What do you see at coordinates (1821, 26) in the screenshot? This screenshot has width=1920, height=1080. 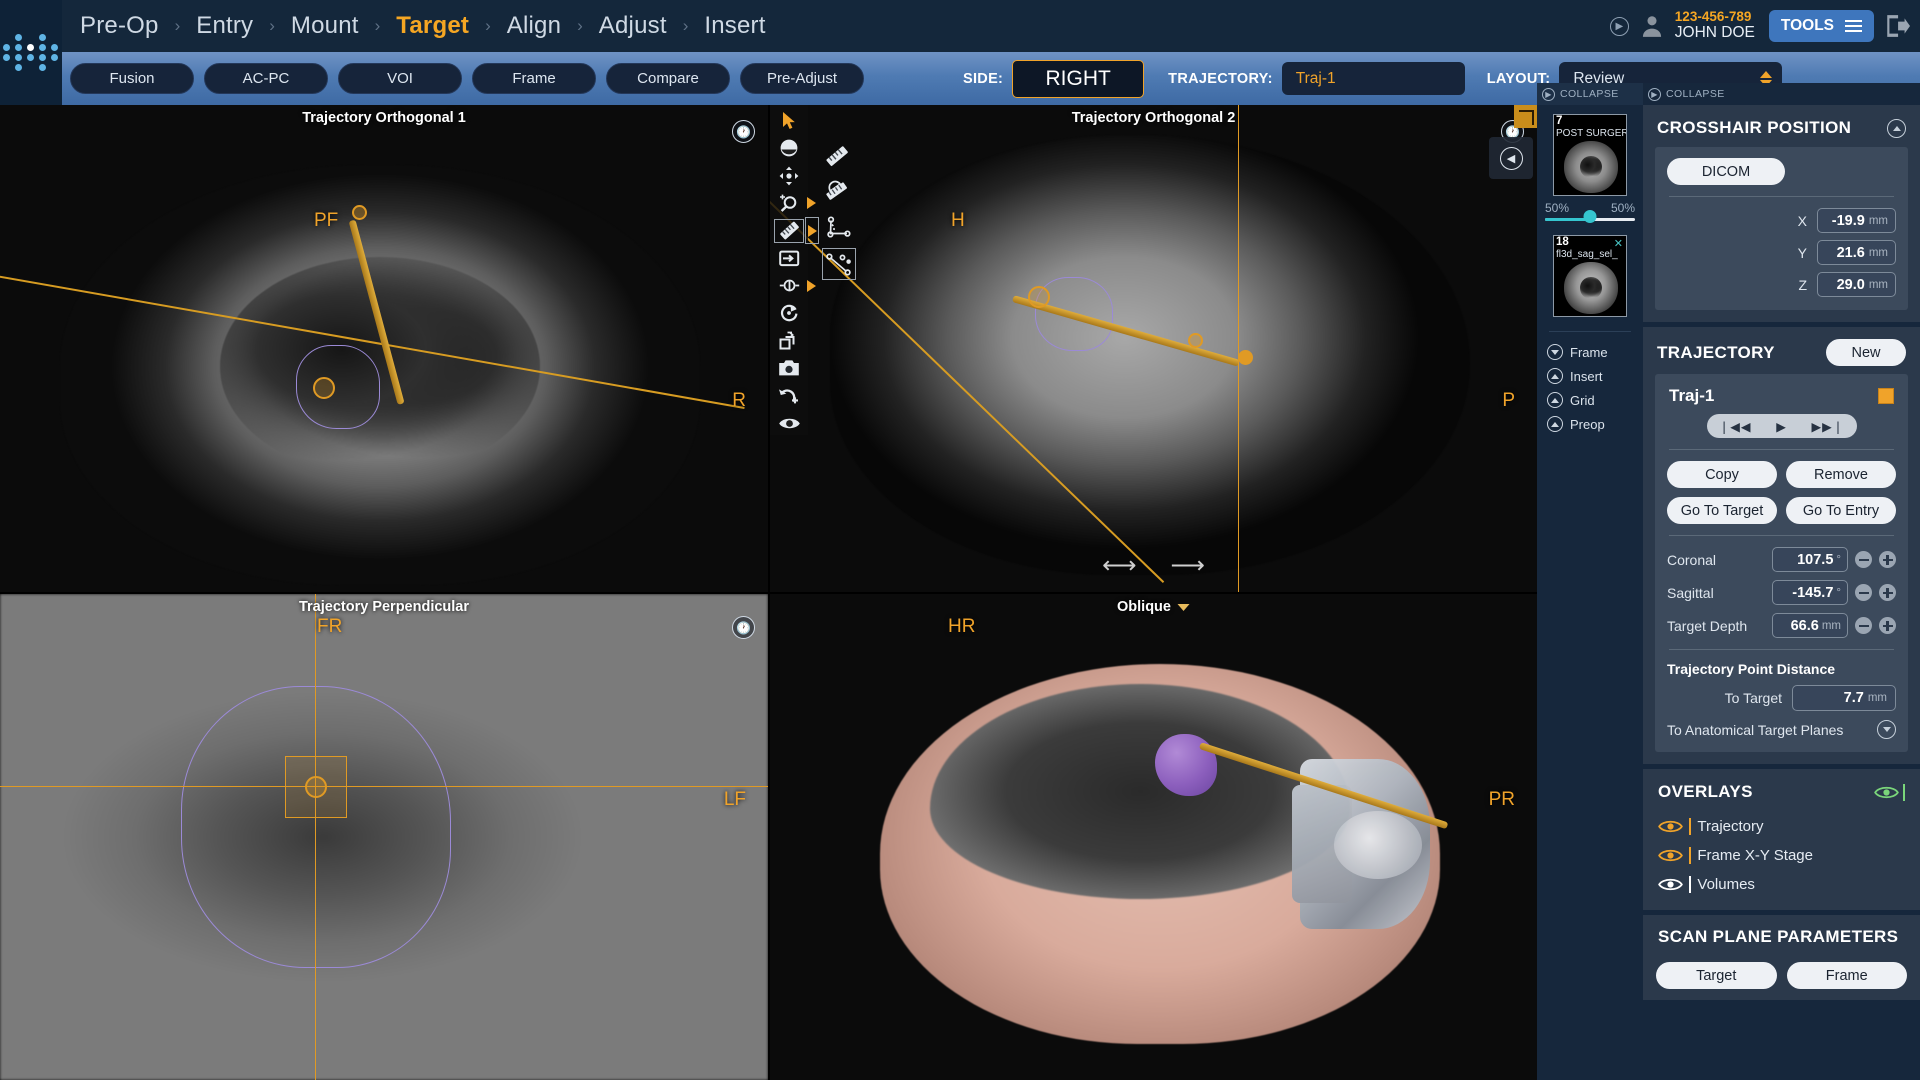 I see `tools-button: TOOLS` at bounding box center [1821, 26].